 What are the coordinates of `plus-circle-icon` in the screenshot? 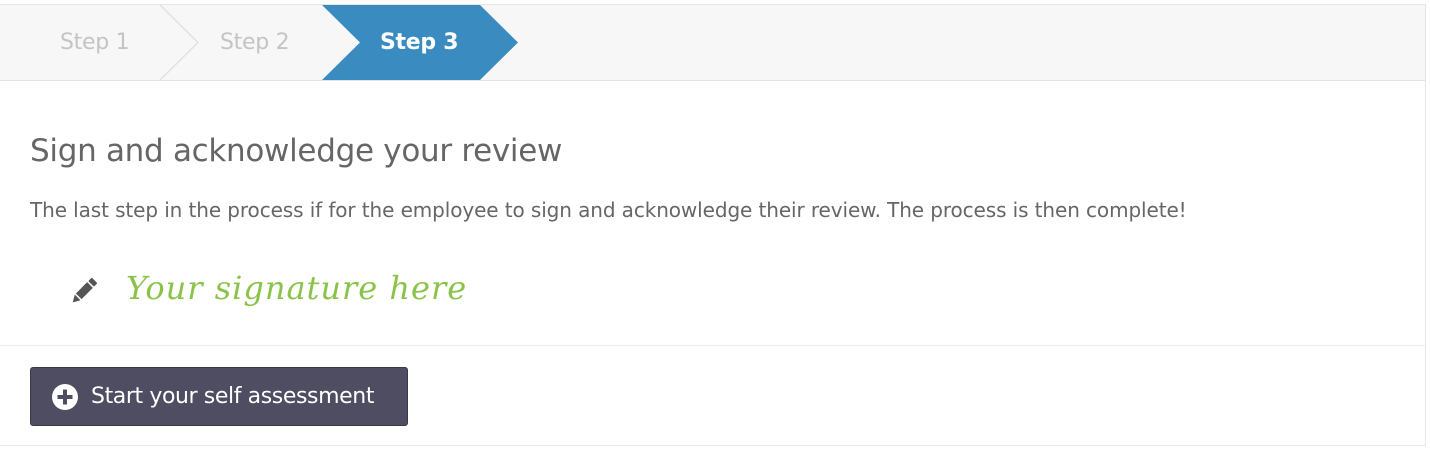 It's located at (65, 396).